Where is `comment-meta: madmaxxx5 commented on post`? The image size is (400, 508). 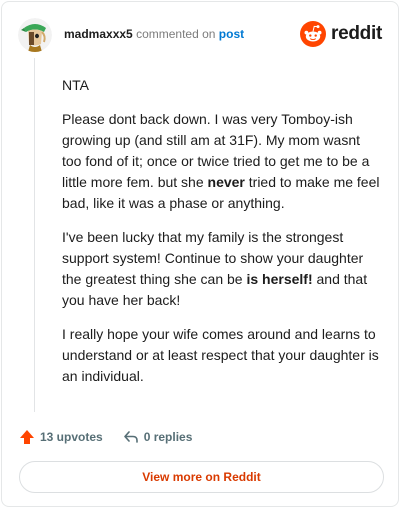
comment-meta: madmaxxx5 commented on post is located at coordinates (154, 34).